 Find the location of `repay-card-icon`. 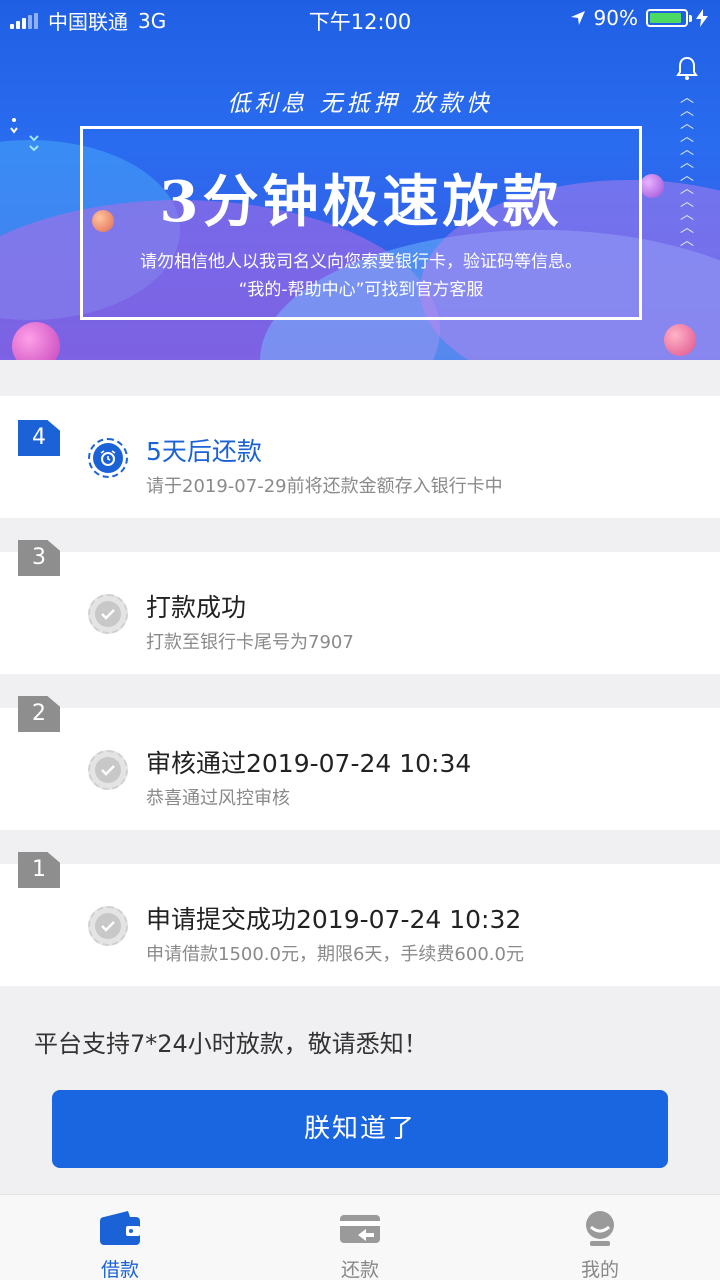

repay-card-icon is located at coordinates (360, 1229).